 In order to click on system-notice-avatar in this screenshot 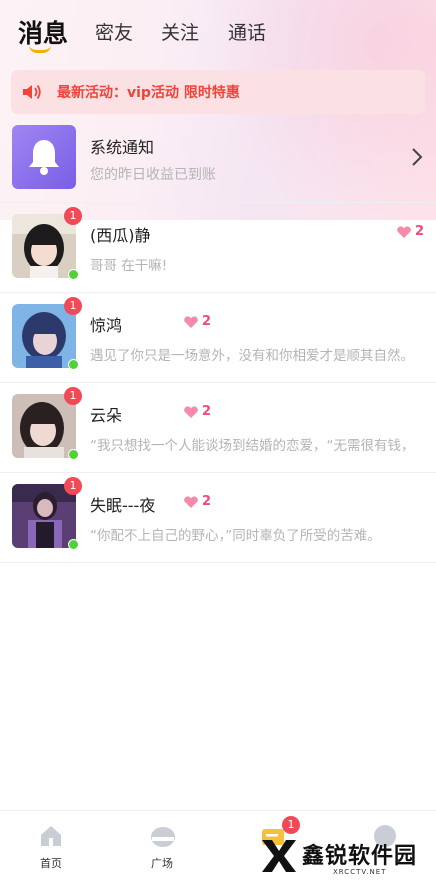, I will do `click(44, 157)`.